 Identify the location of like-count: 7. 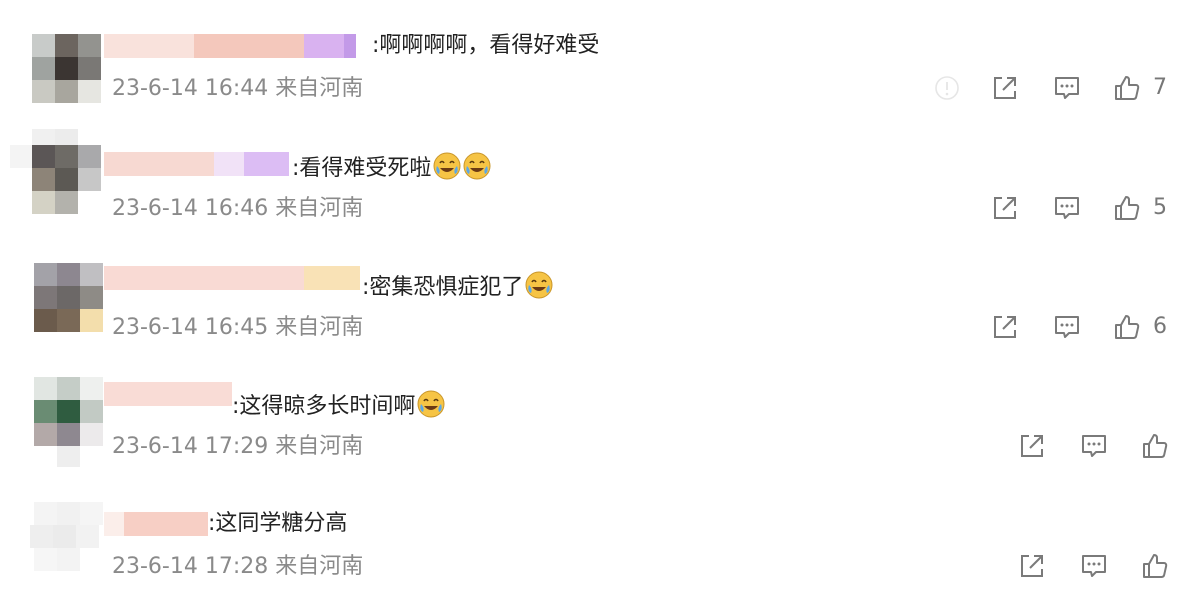
(1160, 87).